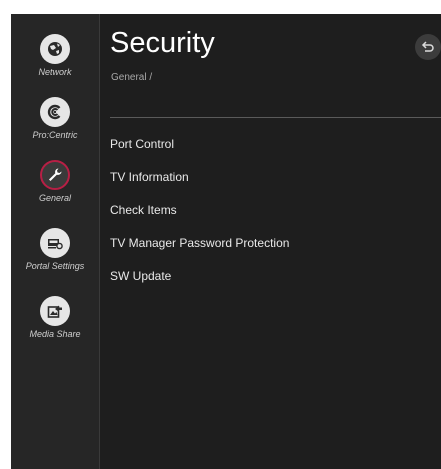 The width and height of the screenshot is (441, 469). Describe the element at coordinates (55, 135) in the screenshot. I see `sidebar-item-label: Pro:Centric` at that location.